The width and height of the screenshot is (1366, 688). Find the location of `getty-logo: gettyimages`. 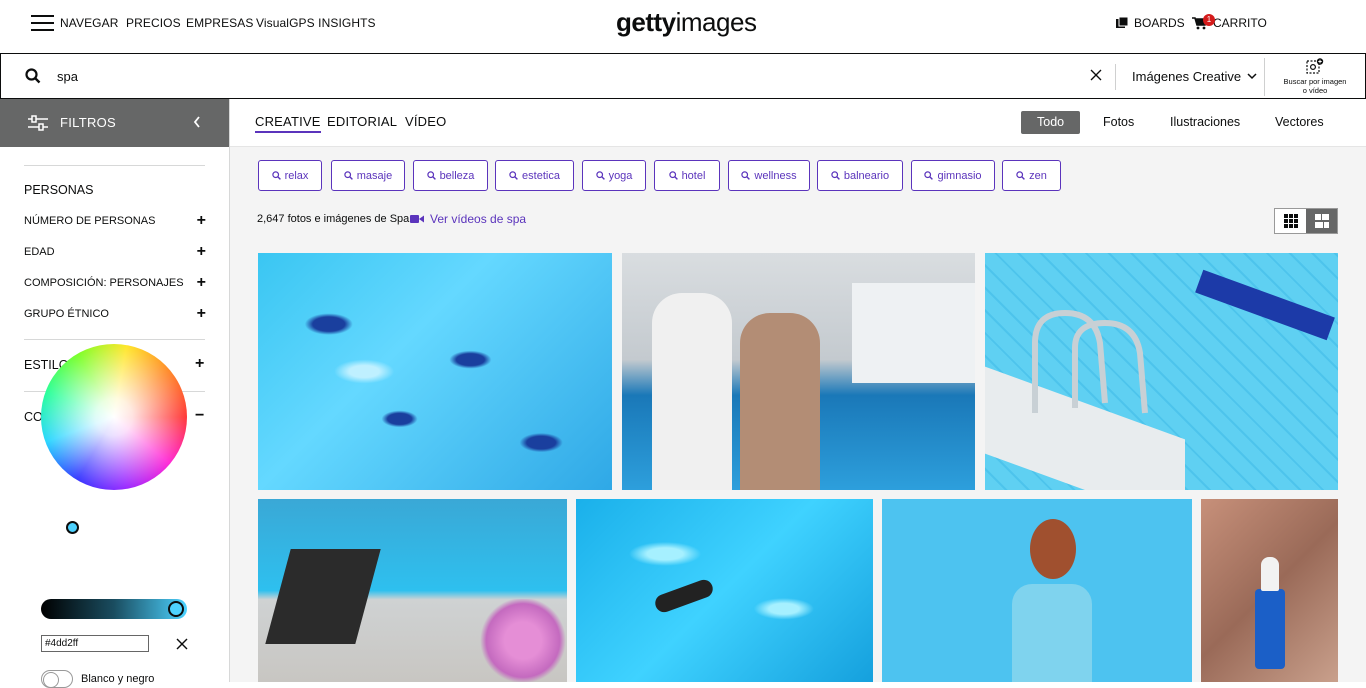

getty-logo: gettyimages is located at coordinates (686, 22).